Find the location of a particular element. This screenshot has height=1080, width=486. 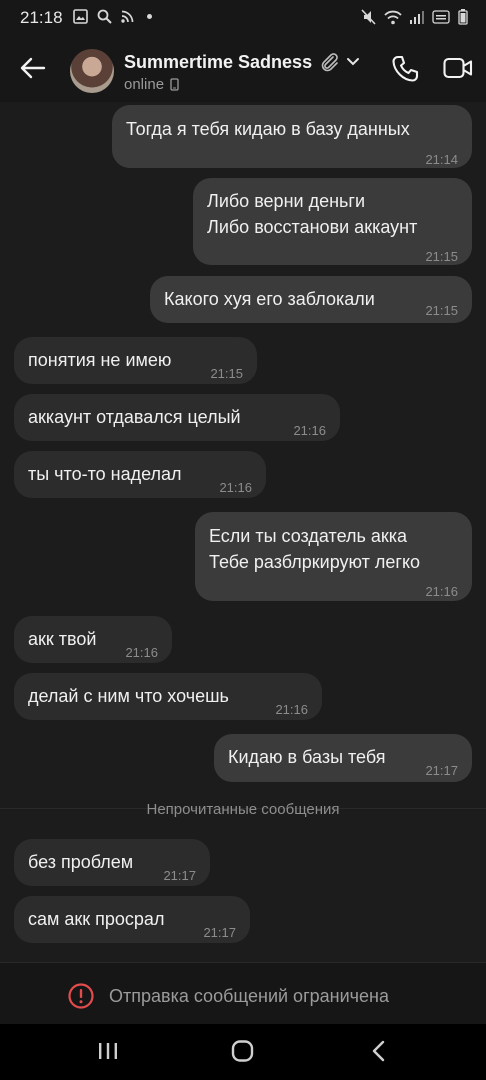

message-outgoing: Тогда я тебя кидаю в базу данных 21:14 is located at coordinates (292, 136).